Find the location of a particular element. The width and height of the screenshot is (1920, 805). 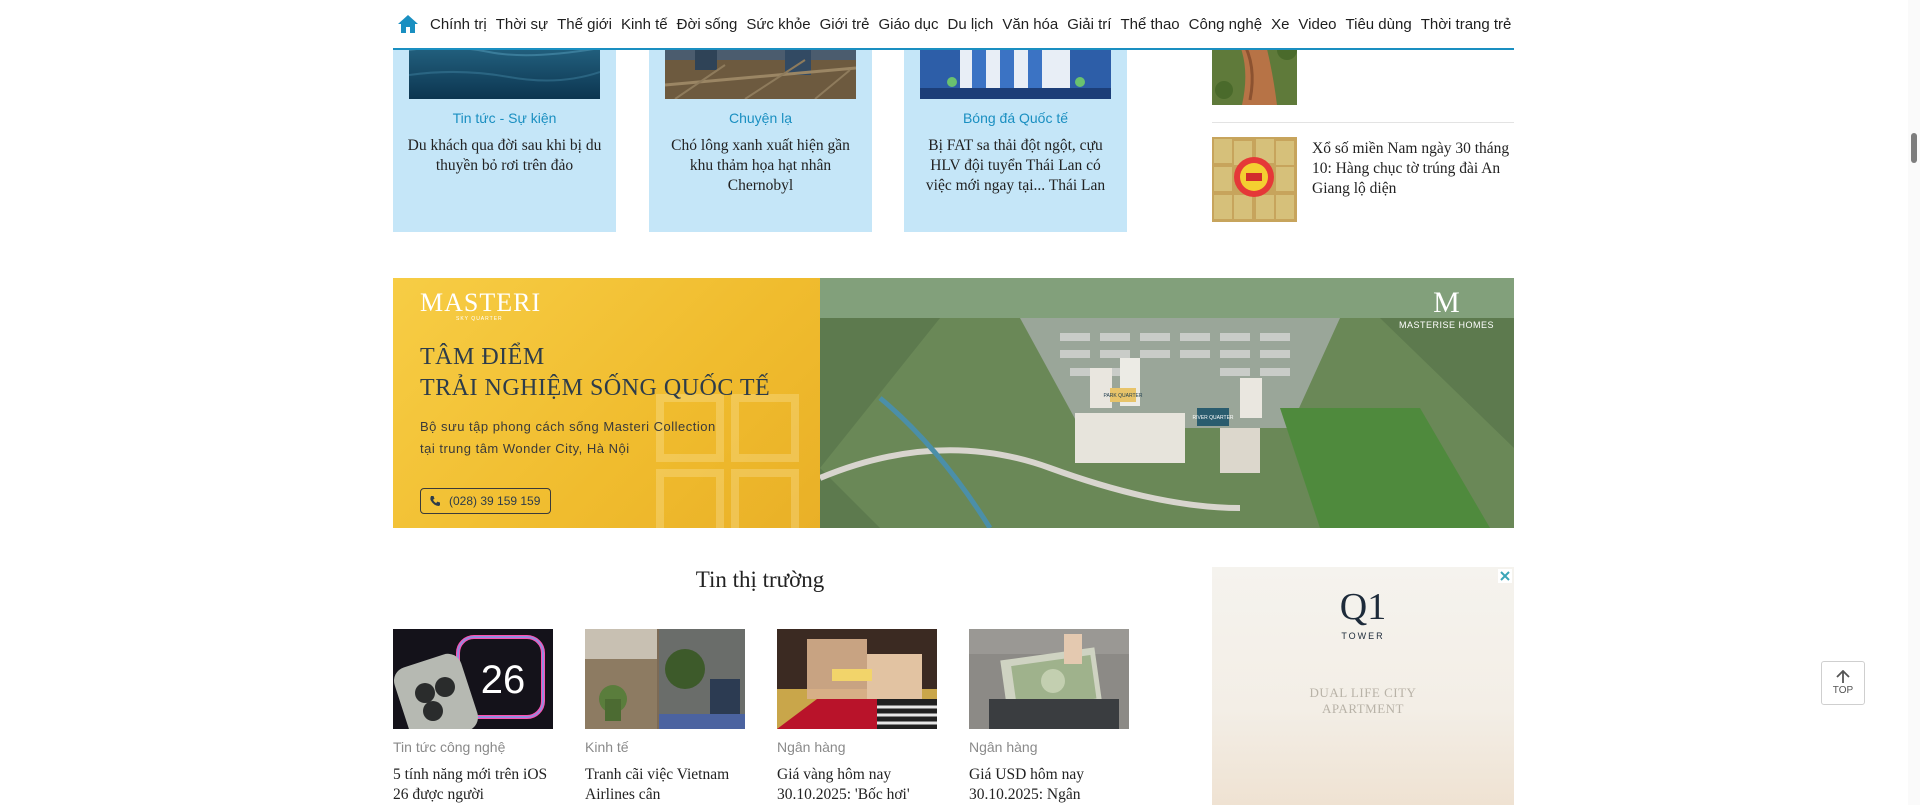

masteri-logo: MASTERI SKY QUARTER is located at coordinates (481, 305).